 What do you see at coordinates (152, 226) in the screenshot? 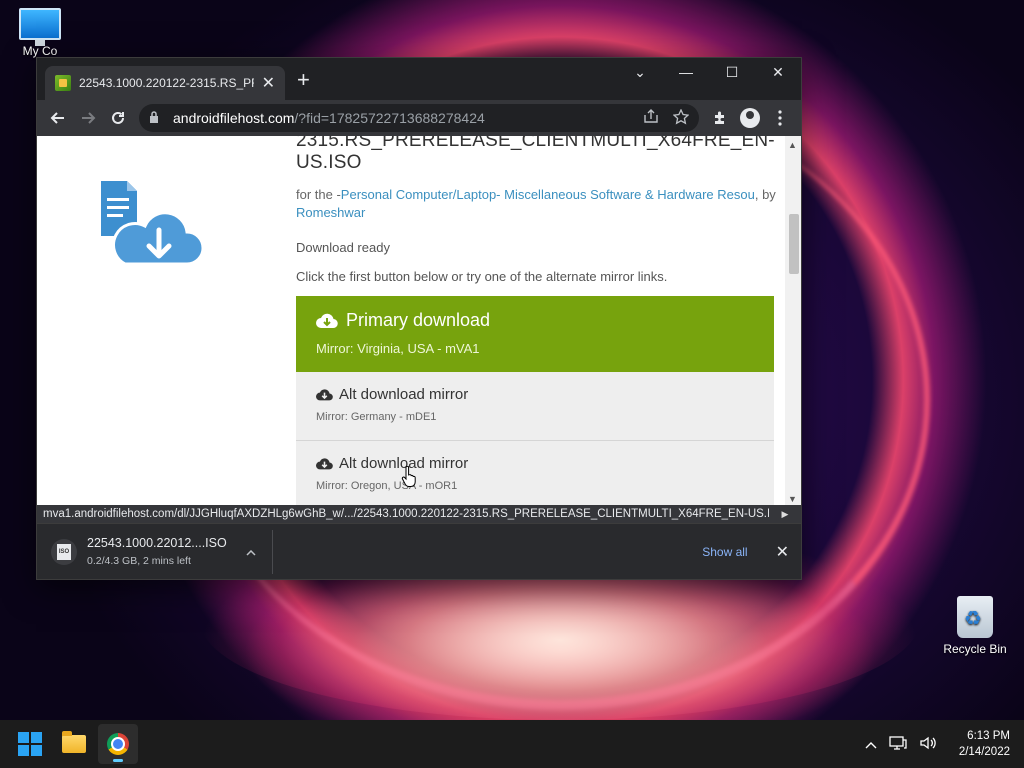
I see `file-download-icon` at bounding box center [152, 226].